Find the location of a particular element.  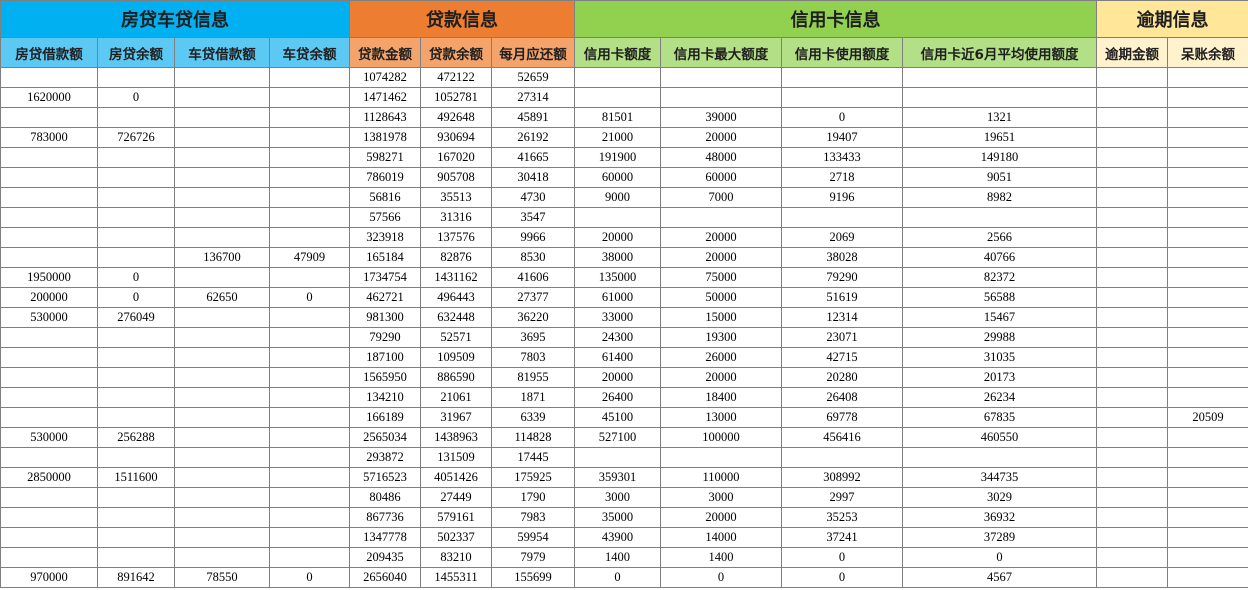

table-cell: 114828 is located at coordinates (533, 437).